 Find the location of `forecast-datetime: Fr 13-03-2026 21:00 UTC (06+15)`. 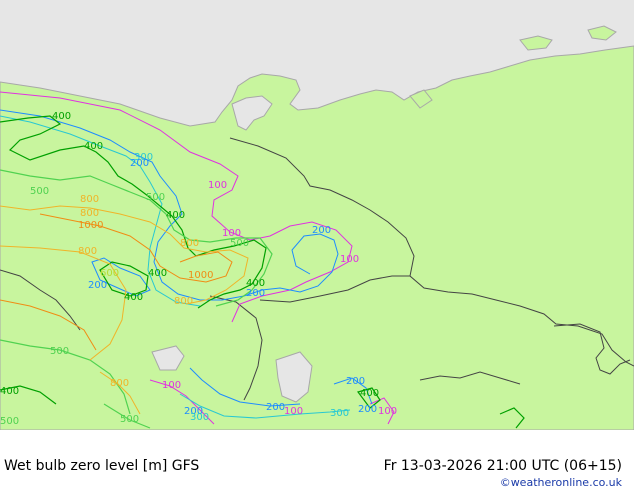

forecast-datetime: Fr 13-03-2026 21:00 UTC (06+15) is located at coordinates (502, 466).